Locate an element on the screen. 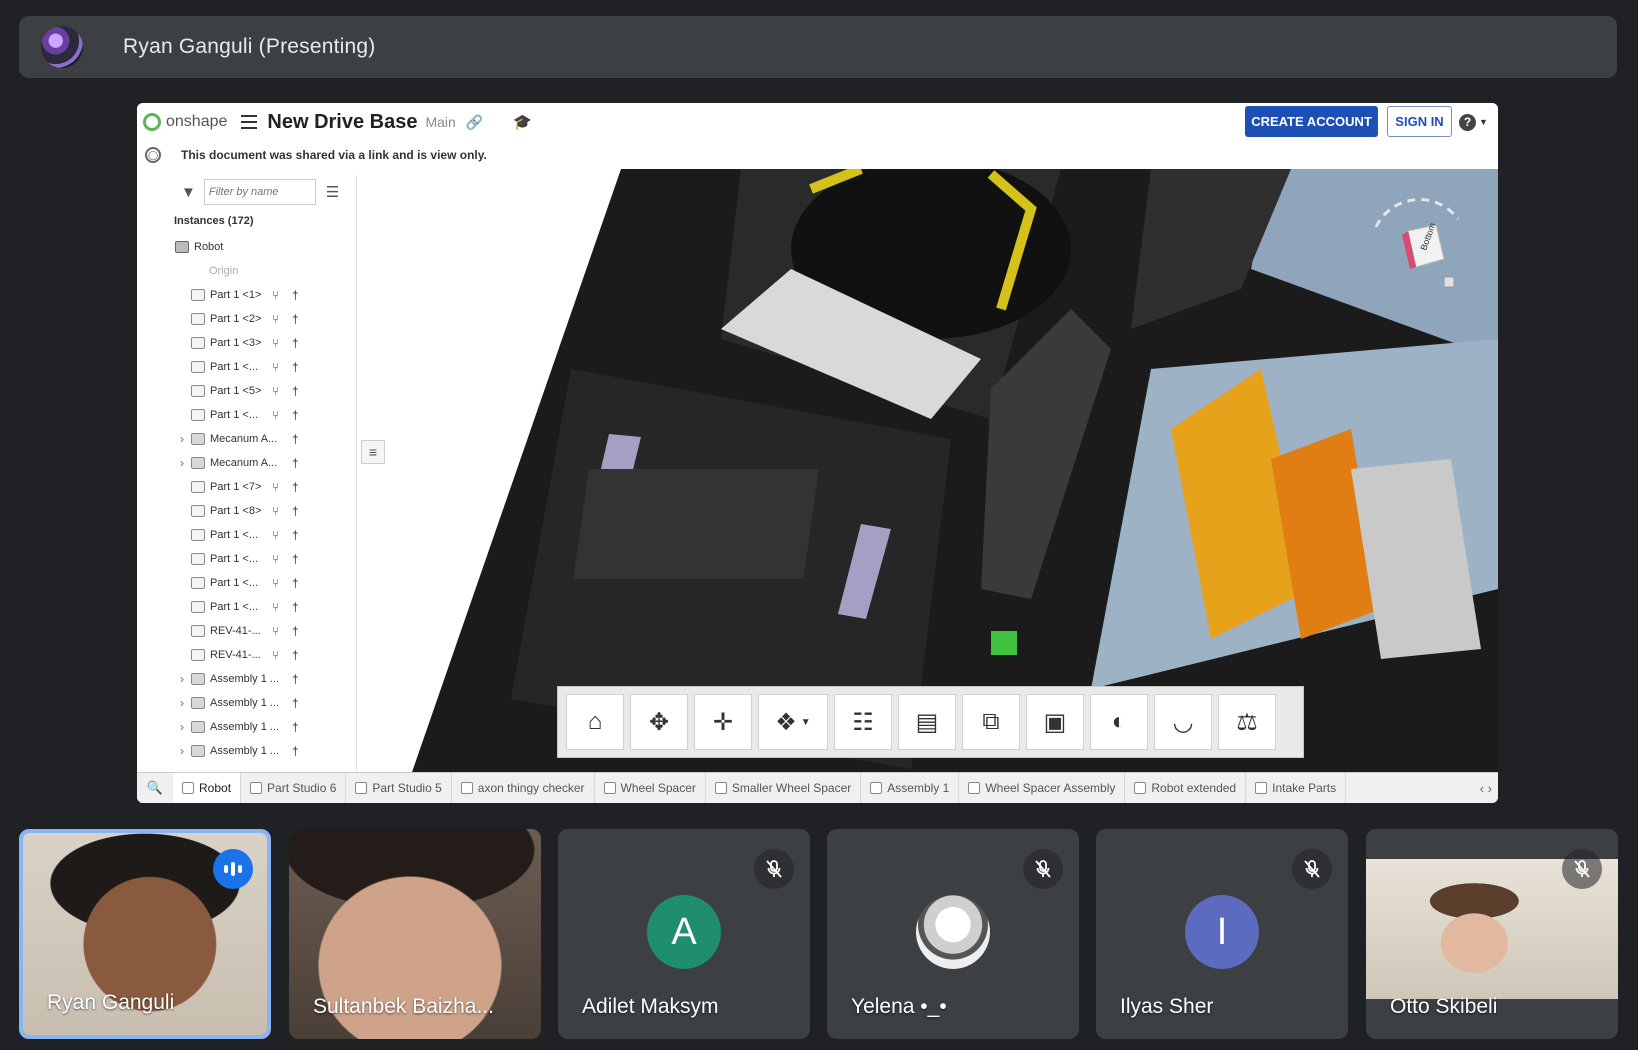 This screenshot has width=1638, height=1050. zoom-button: ❖ ▼ is located at coordinates (793, 722).